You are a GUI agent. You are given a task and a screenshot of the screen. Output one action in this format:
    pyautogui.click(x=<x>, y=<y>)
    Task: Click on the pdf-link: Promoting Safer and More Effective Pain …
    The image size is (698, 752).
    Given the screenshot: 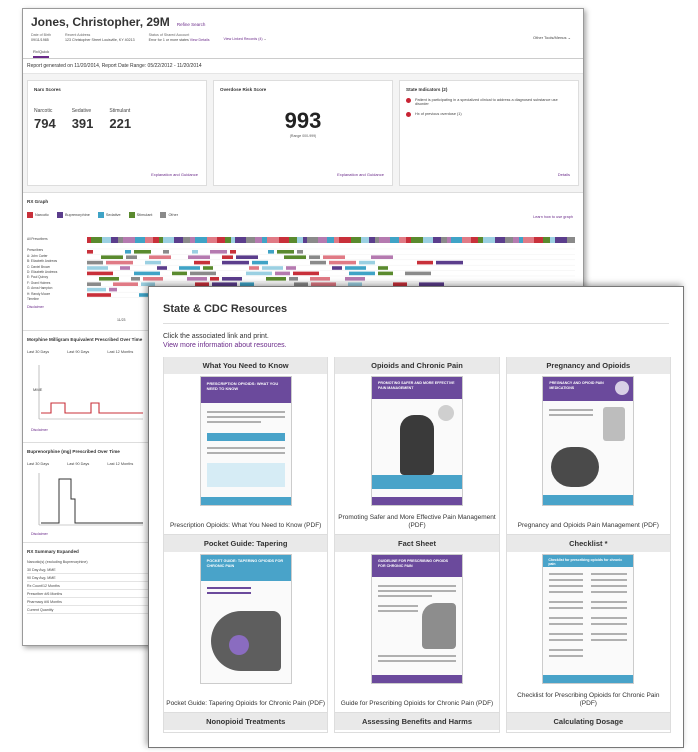 What is the action you would take?
    pyautogui.click(x=416, y=522)
    